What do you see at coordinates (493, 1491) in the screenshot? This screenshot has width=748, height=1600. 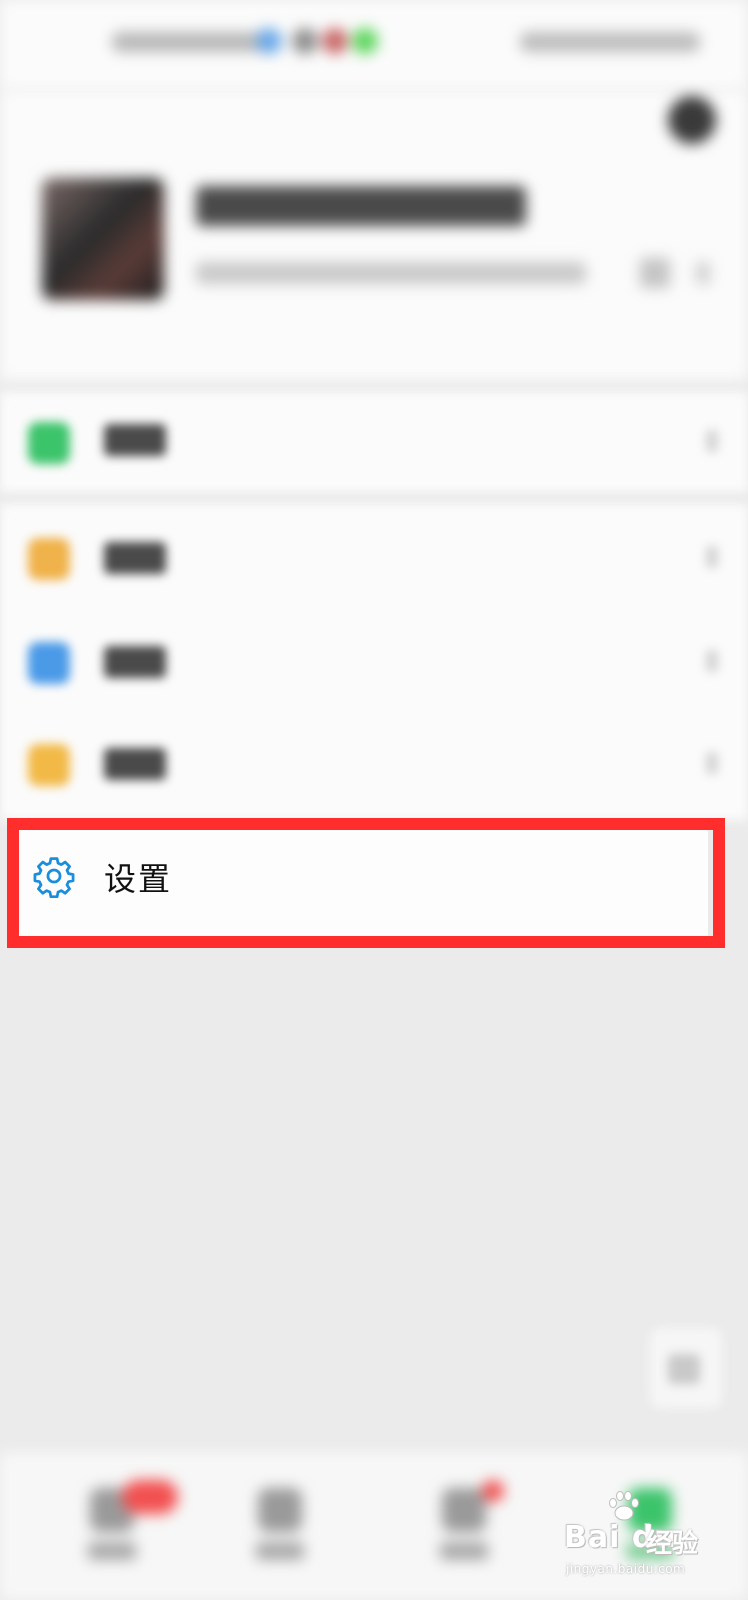 I see `new-dot-badge` at bounding box center [493, 1491].